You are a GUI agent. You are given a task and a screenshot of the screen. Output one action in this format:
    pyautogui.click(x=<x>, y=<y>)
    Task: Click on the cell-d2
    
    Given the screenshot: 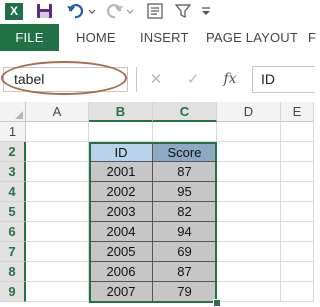 What is the action you would take?
    pyautogui.click(x=249, y=152)
    